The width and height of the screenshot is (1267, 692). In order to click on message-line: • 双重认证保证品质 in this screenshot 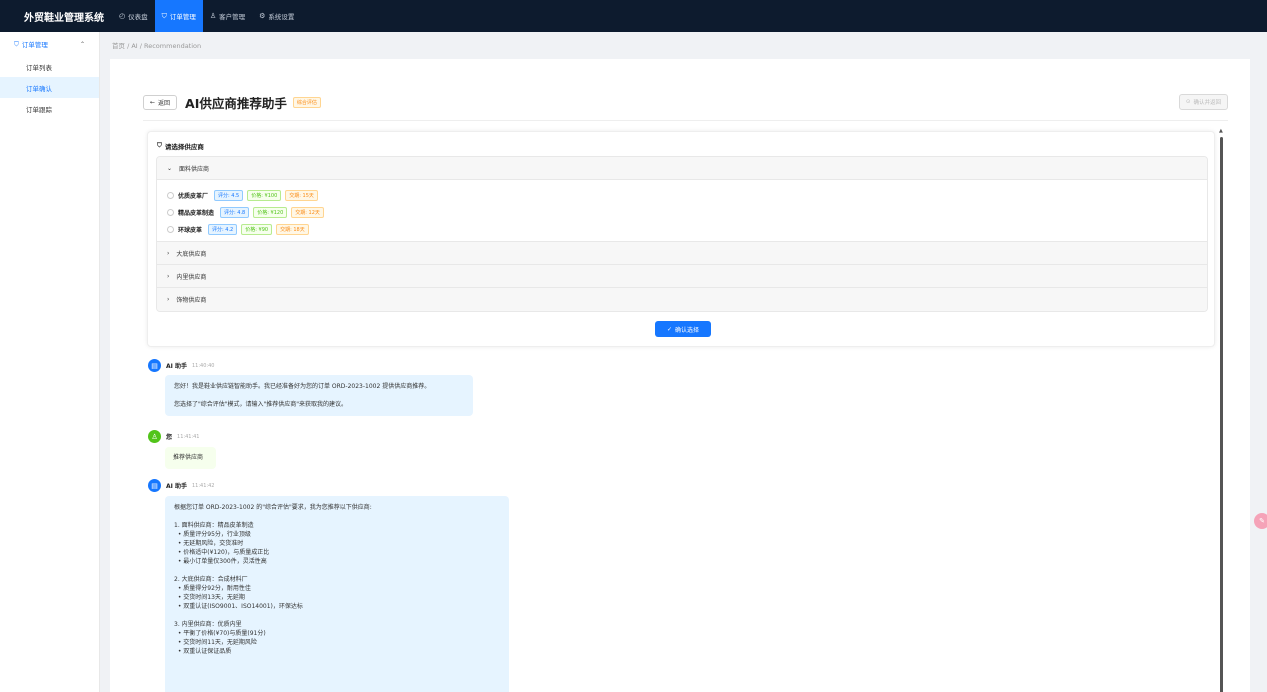, I will do `click(203, 651)`.